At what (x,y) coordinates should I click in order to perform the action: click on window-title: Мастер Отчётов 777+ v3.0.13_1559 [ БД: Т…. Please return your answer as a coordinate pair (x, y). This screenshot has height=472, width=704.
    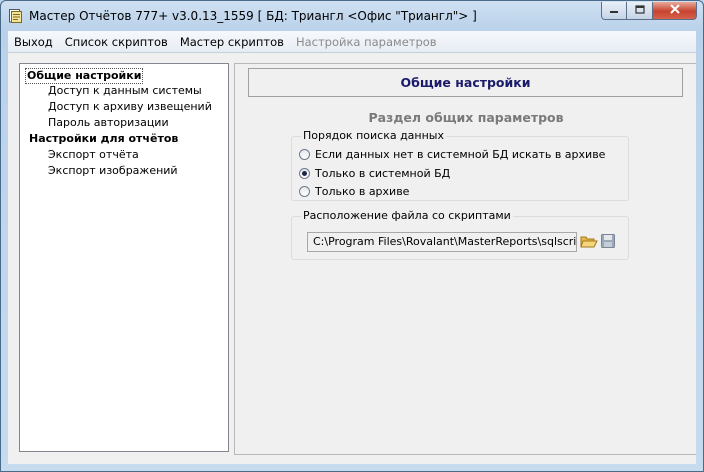
    Looking at the image, I should click on (253, 16).